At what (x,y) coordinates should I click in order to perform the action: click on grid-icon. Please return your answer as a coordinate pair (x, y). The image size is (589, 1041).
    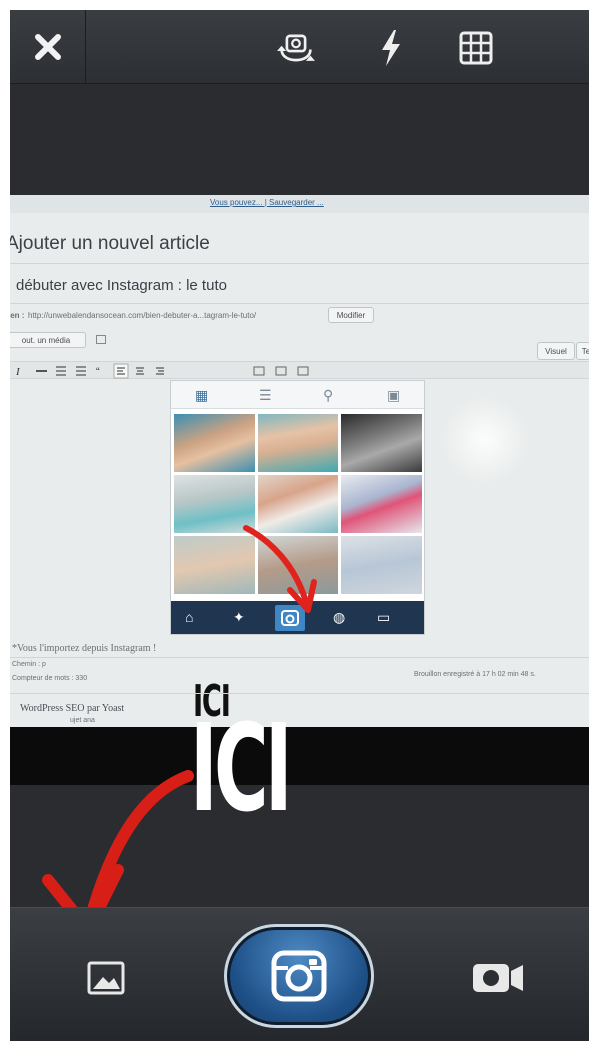
    Looking at the image, I should click on (476, 48).